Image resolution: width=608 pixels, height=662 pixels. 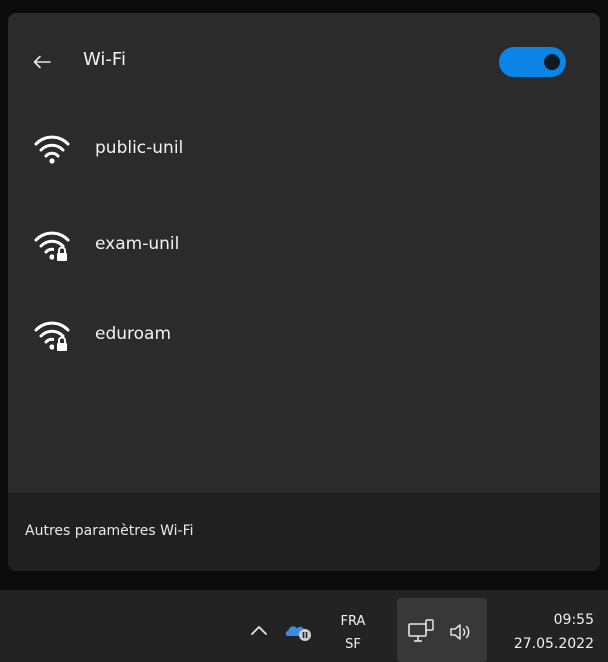 I want to click on language-code: FRA, so click(x=353, y=621).